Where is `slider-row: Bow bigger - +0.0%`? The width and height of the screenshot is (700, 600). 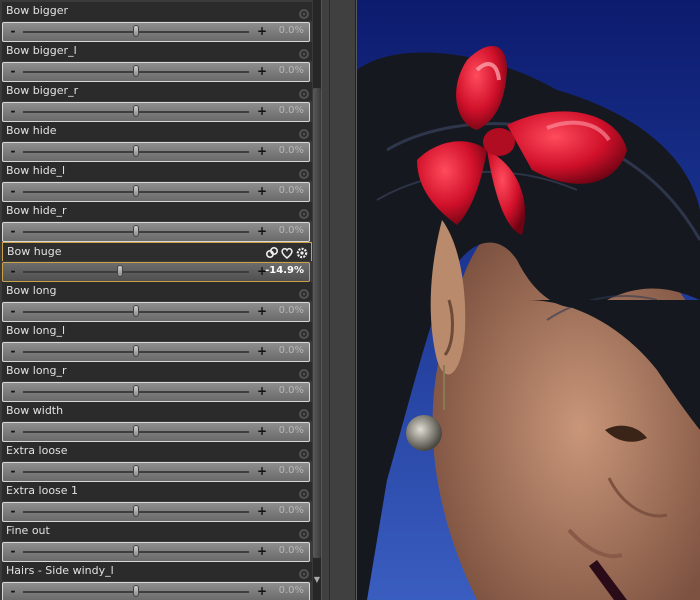 slider-row: Bow bigger - +0.0% is located at coordinates (158, 22).